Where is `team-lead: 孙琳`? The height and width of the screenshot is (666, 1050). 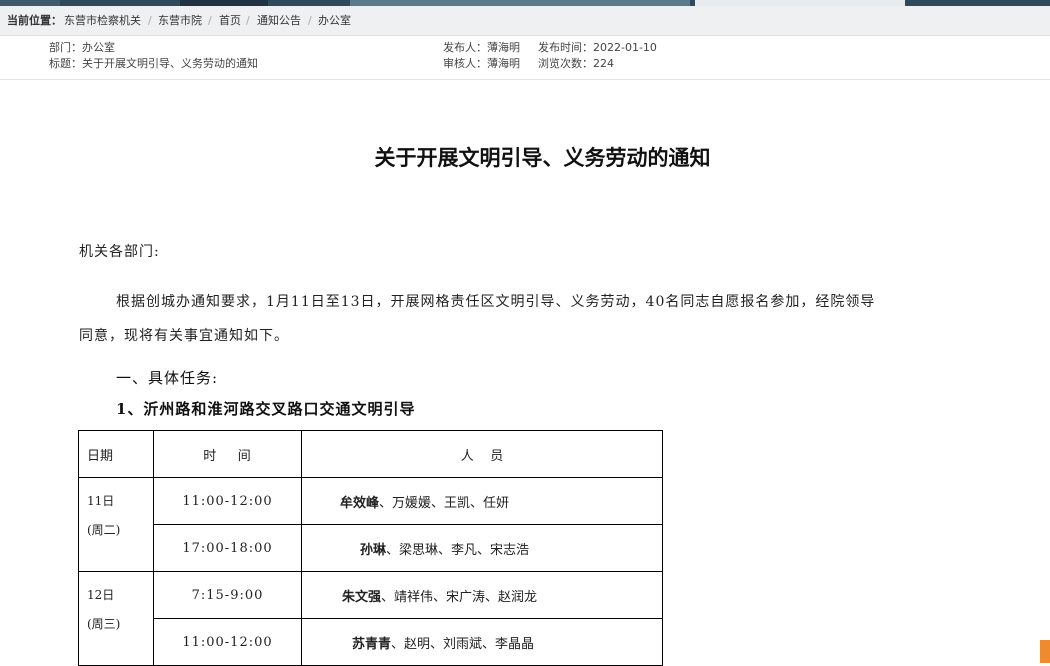
team-lead: 孙琳 is located at coordinates (373, 550).